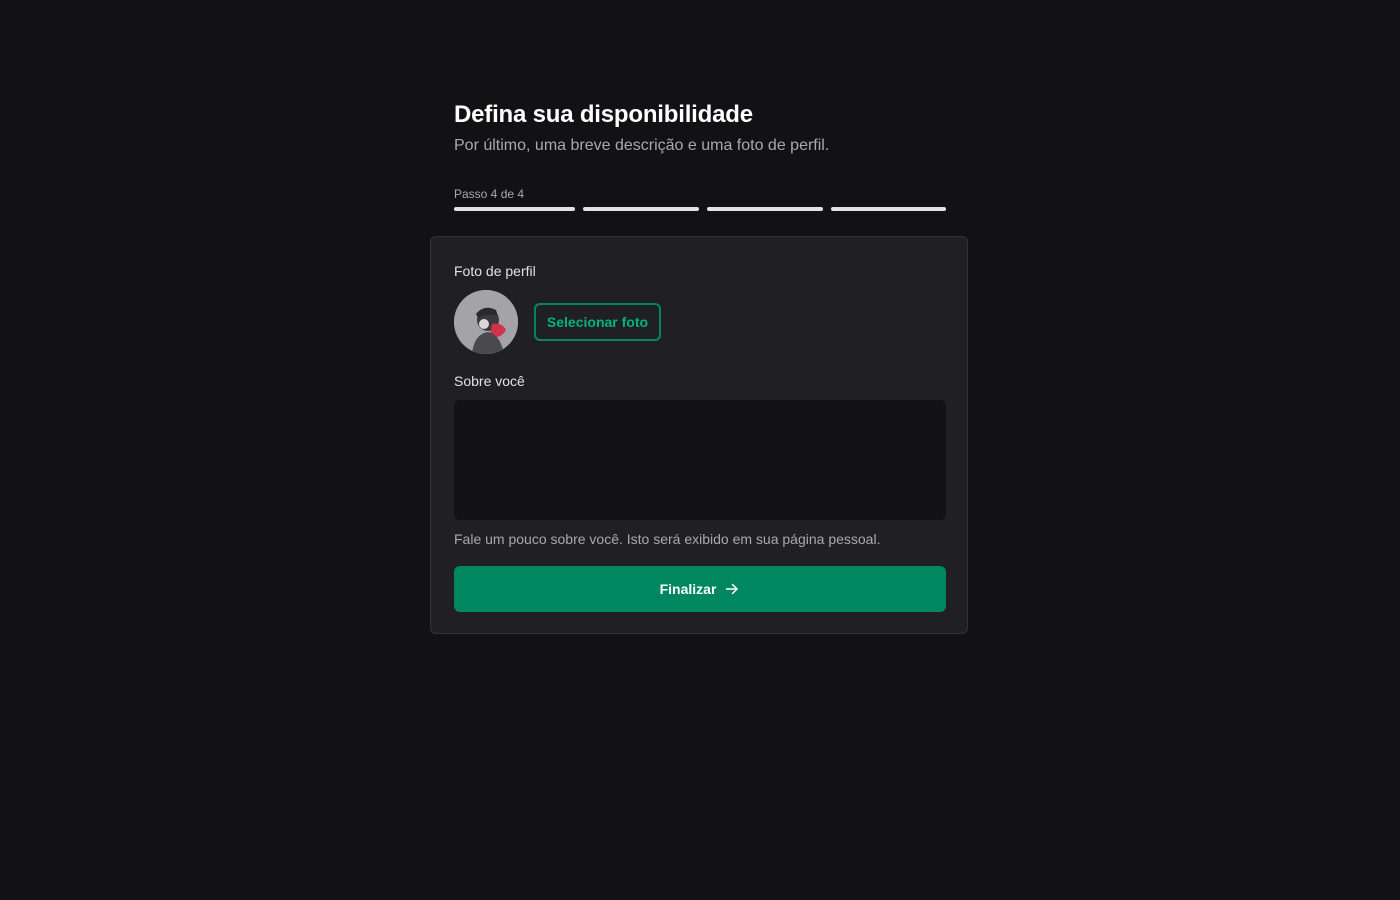 The width and height of the screenshot is (1400, 900). Describe the element at coordinates (732, 589) in the screenshot. I see `arrow-right-icon` at that location.